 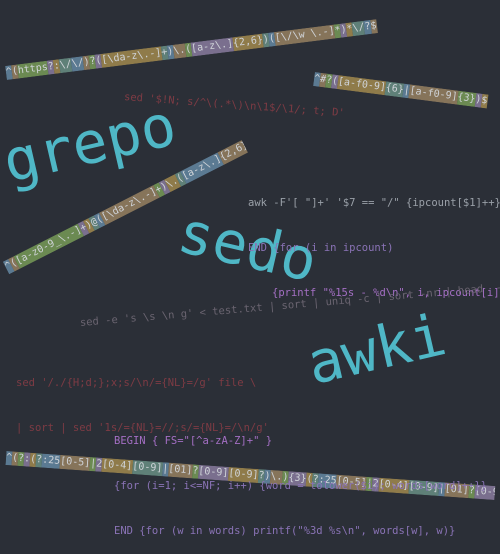 What do you see at coordinates (394, 89) in the screenshot?
I see `regex-token: {6}` at bounding box center [394, 89].